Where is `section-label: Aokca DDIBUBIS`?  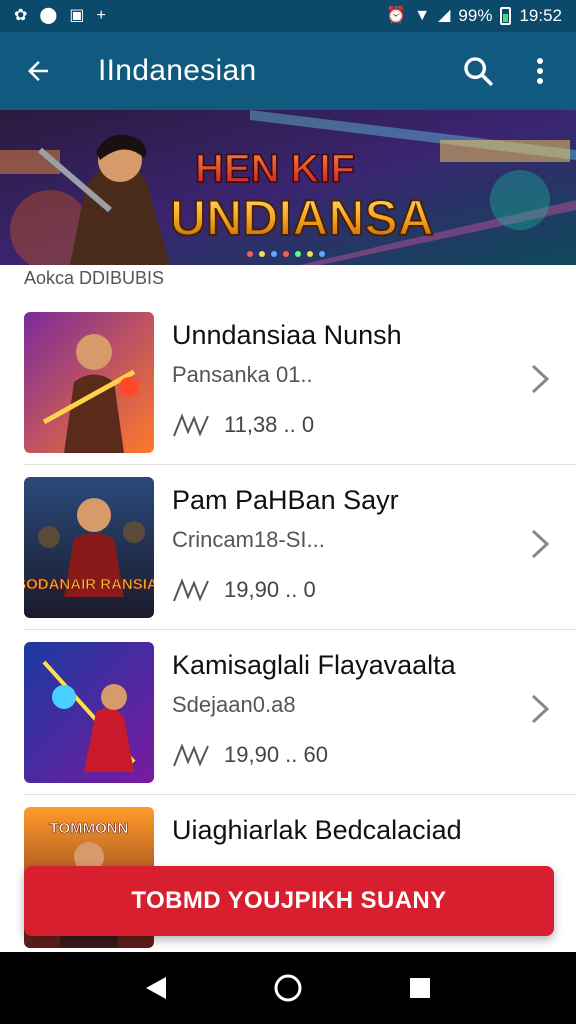
section-label: Aokca DDIBUBIS is located at coordinates (94, 278).